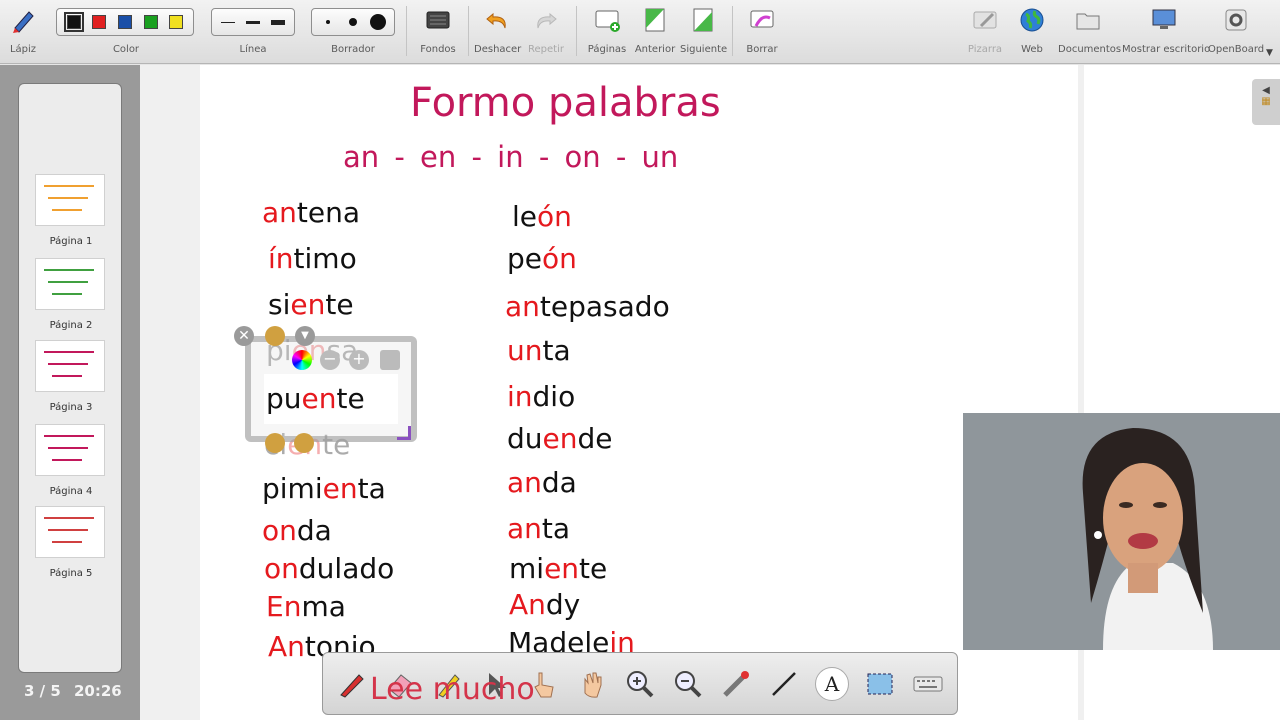 The image size is (1280, 720). What do you see at coordinates (563, 604) in the screenshot?
I see `word-post: dy` at bounding box center [563, 604].